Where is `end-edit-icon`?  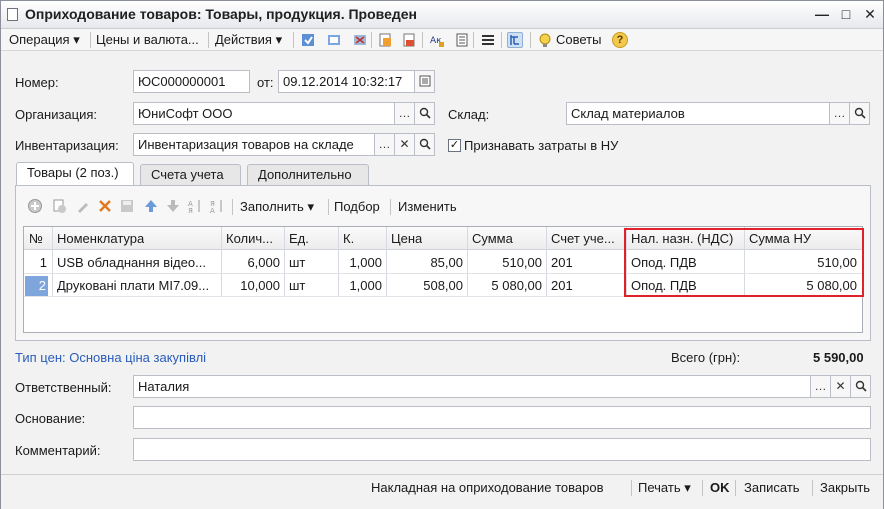 end-edit-icon is located at coordinates (127, 206).